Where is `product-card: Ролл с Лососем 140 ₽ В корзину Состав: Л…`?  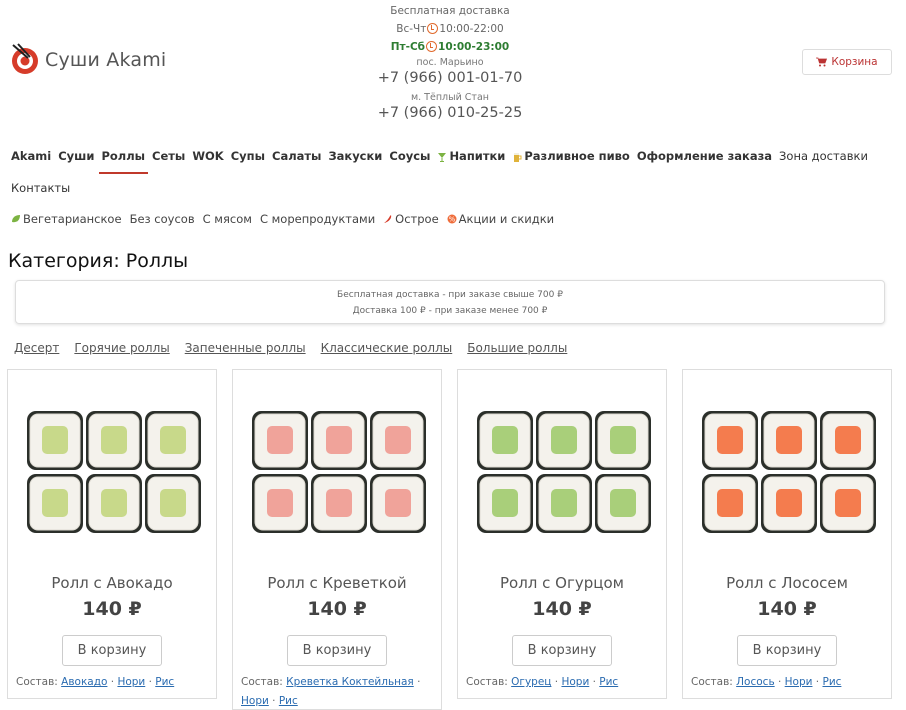
product-card: Ролл с Лососем 140 ₽ В корзину Состав: Л… is located at coordinates (787, 534).